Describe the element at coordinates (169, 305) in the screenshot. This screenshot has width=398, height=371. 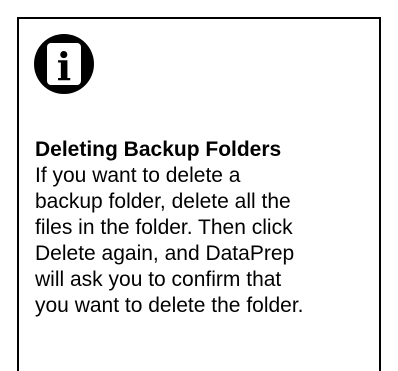
I see `note-body-line: you want to delete the folder.` at that location.